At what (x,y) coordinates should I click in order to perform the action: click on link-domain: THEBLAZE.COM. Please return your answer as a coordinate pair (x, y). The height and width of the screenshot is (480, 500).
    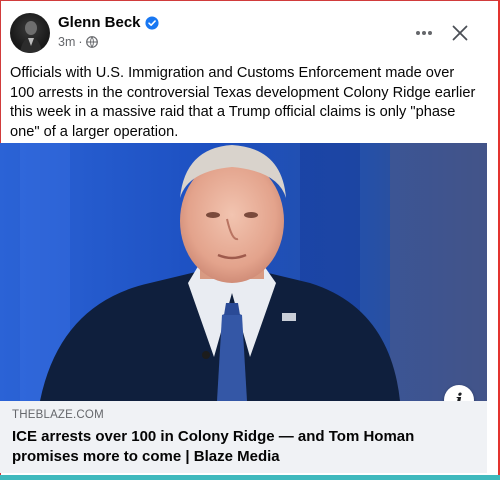
    Looking at the image, I should click on (58, 415).